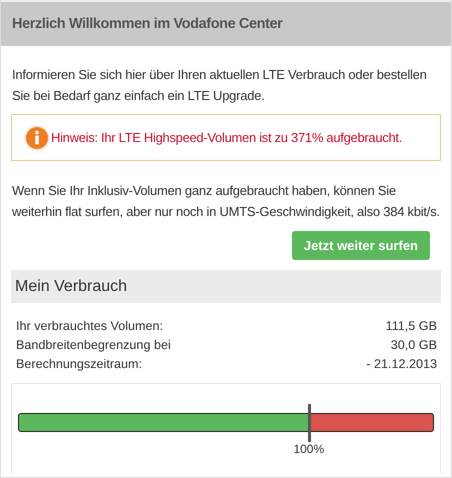  Describe the element at coordinates (308, 449) in the screenshot. I see `marker-label: 100%` at that location.